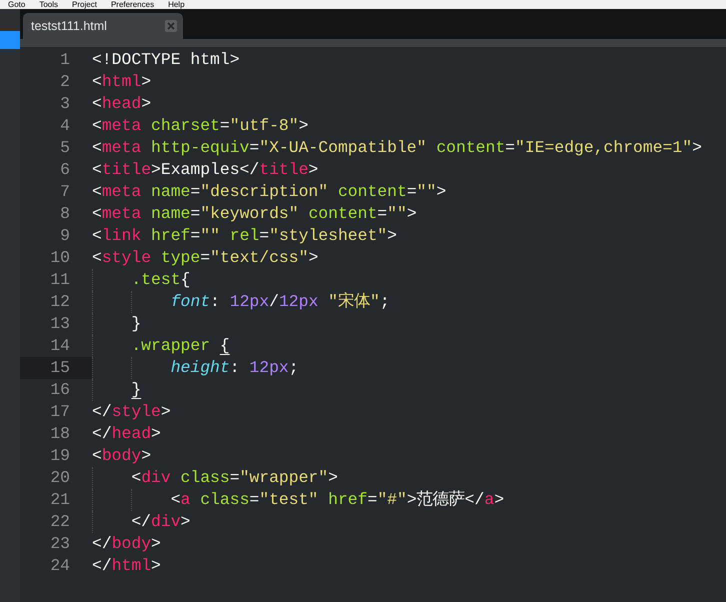  I want to click on code-line: </body>, so click(126, 544).